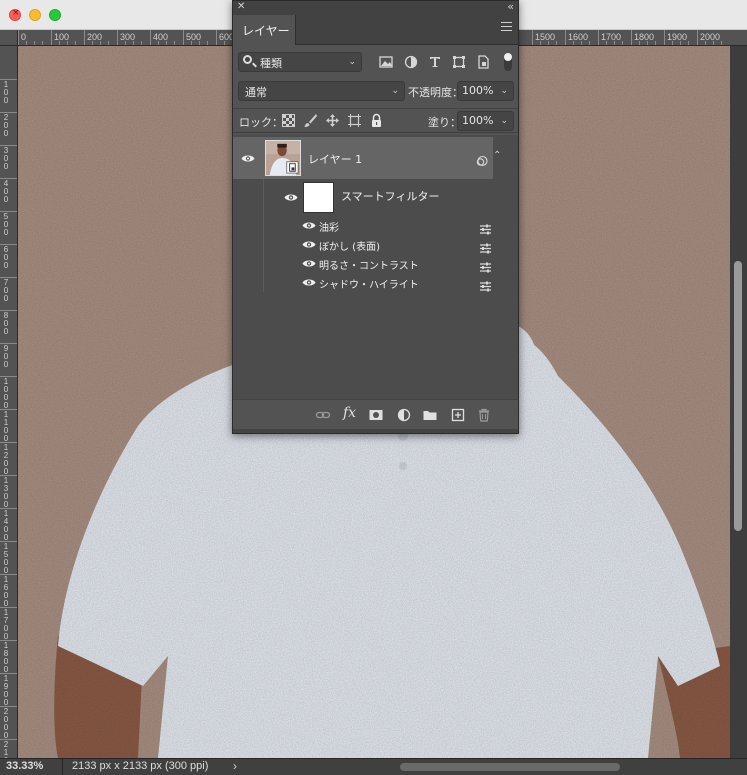 This screenshot has height=775, width=747. I want to click on smart-object-filter-icon, so click(483, 62).